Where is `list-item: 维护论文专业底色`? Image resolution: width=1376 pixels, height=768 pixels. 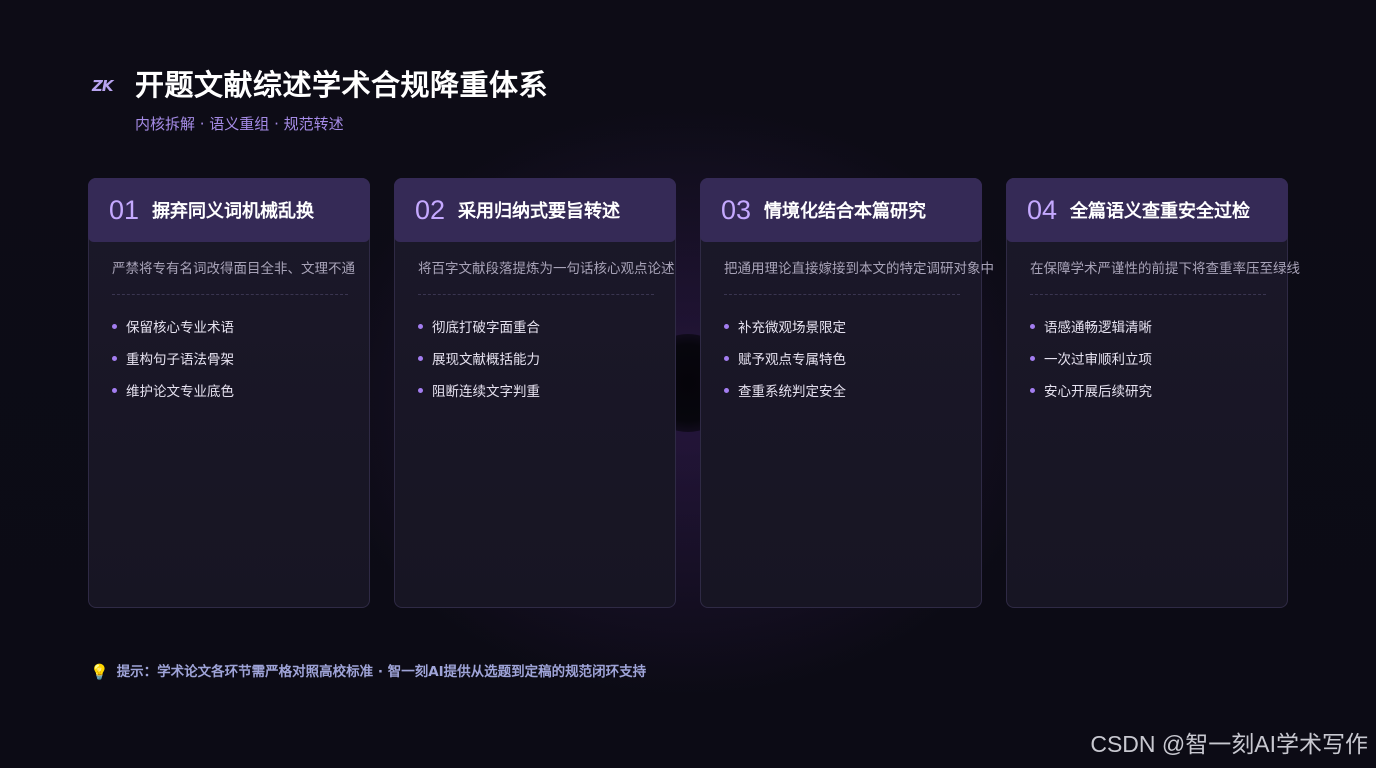 list-item: 维护论文专业底色 is located at coordinates (173, 390).